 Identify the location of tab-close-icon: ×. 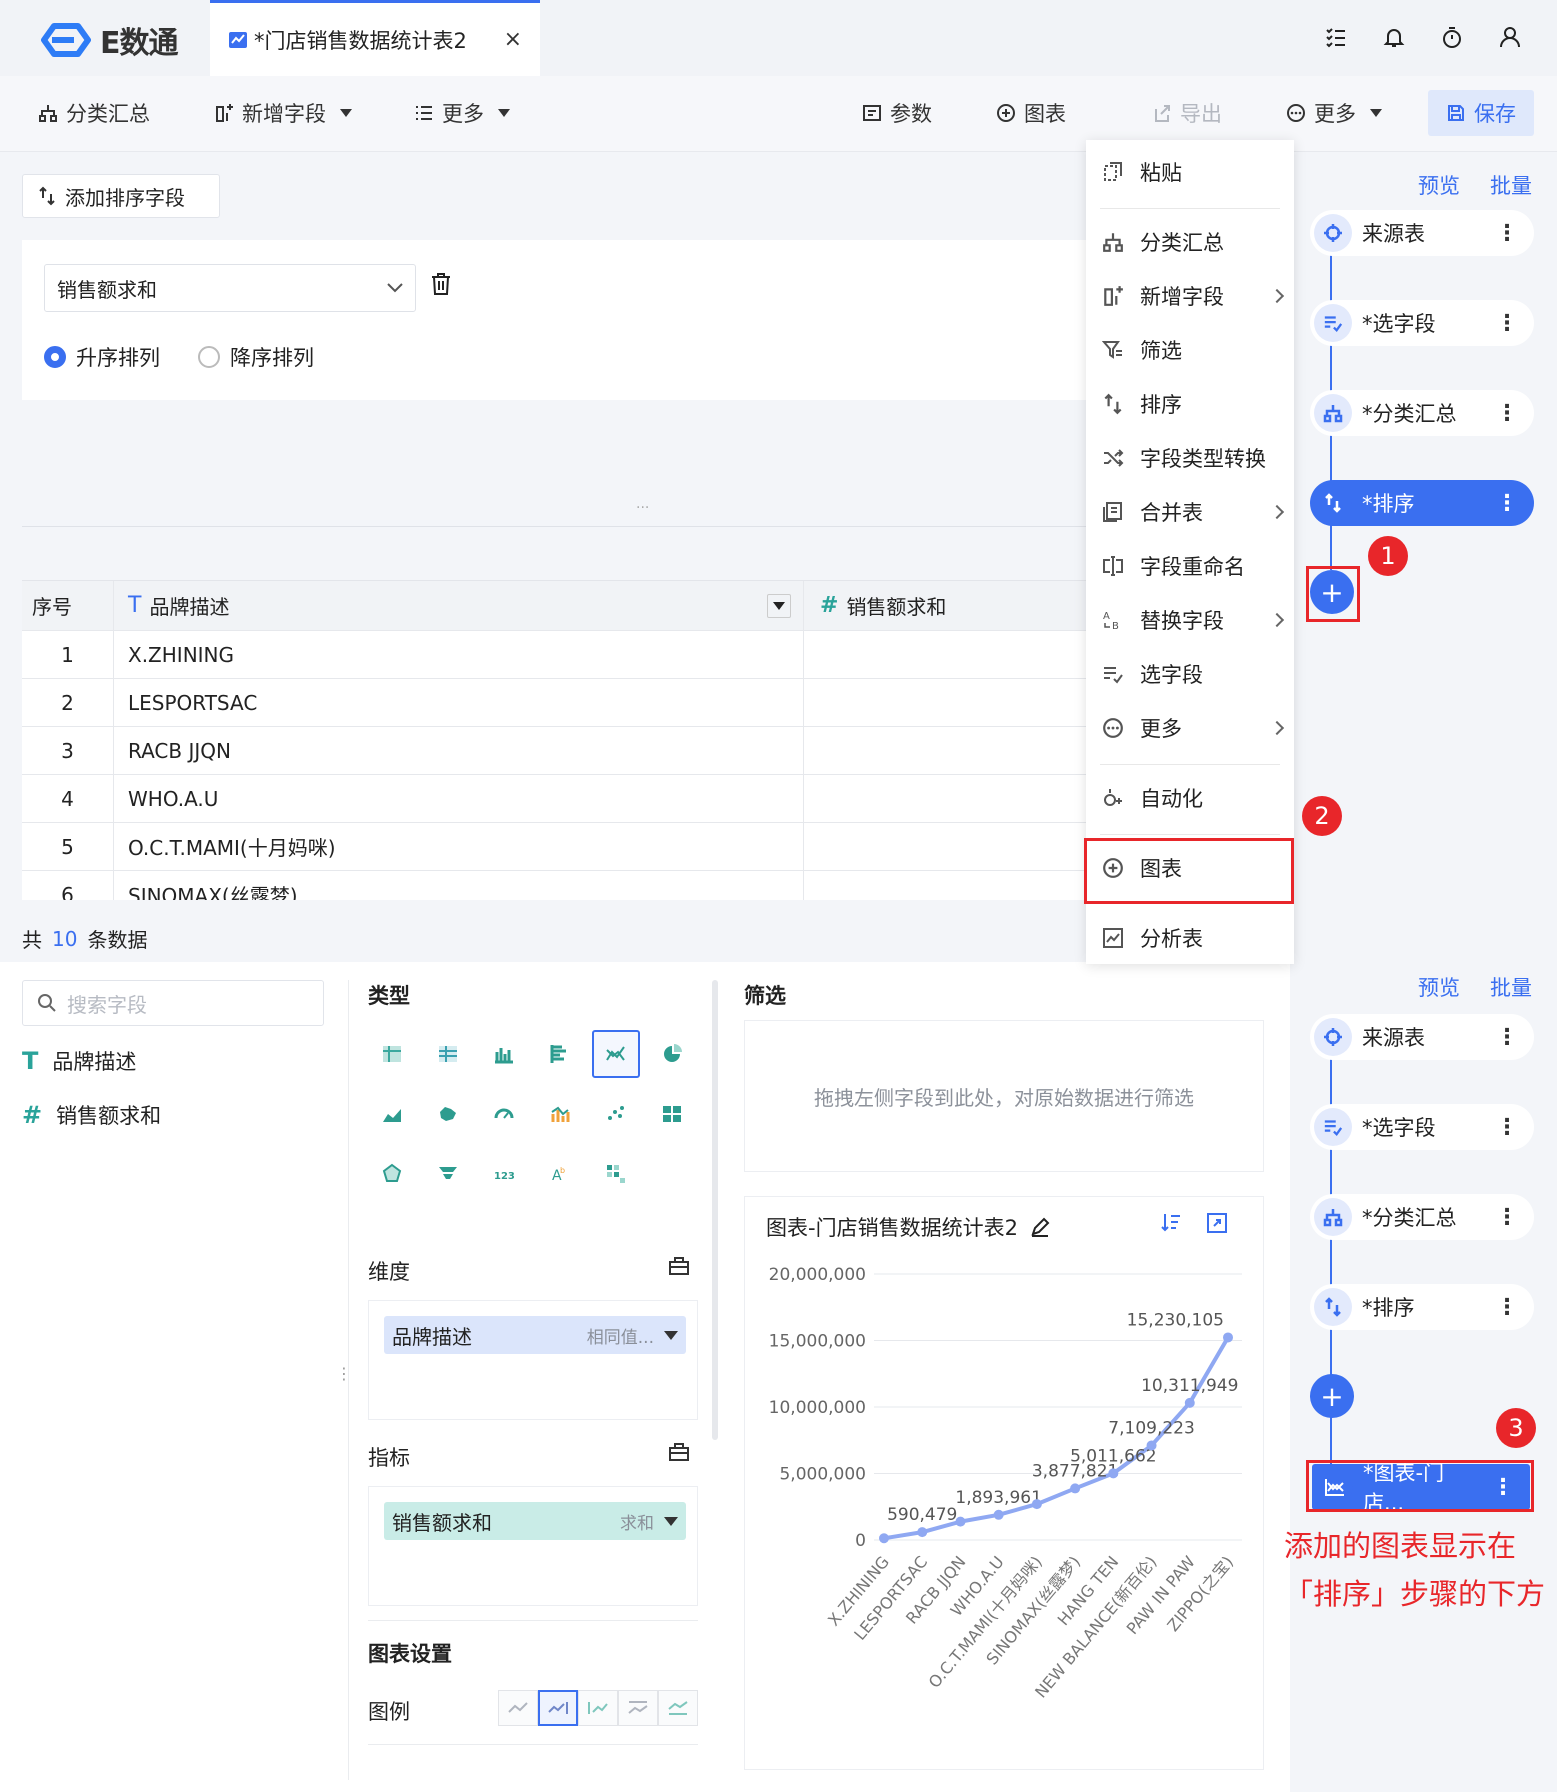
(513, 39).